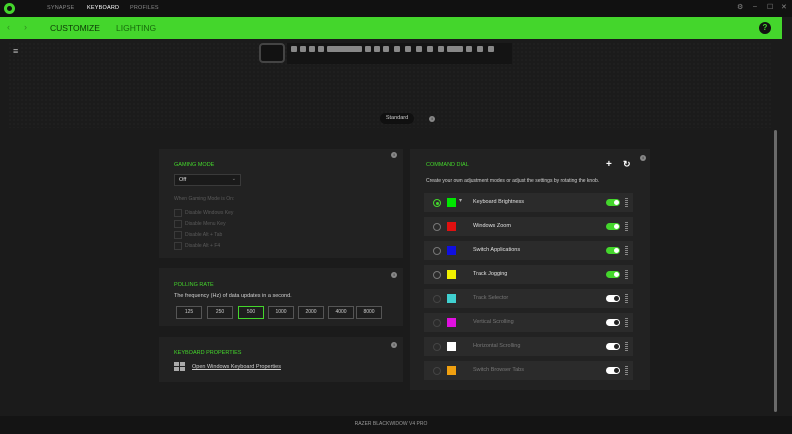  What do you see at coordinates (178, 224) in the screenshot?
I see `checkbox-disable-menu-key` at bounding box center [178, 224].